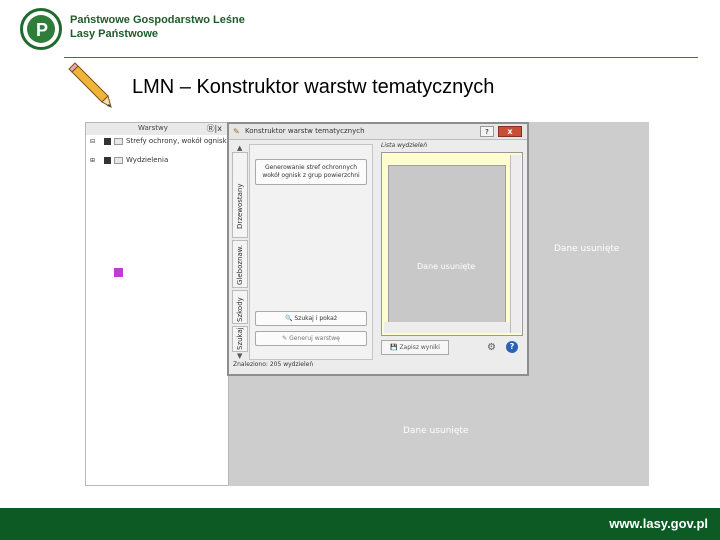 This screenshot has width=720, height=540. I want to click on list-content: Dane usunięte, so click(447, 249).